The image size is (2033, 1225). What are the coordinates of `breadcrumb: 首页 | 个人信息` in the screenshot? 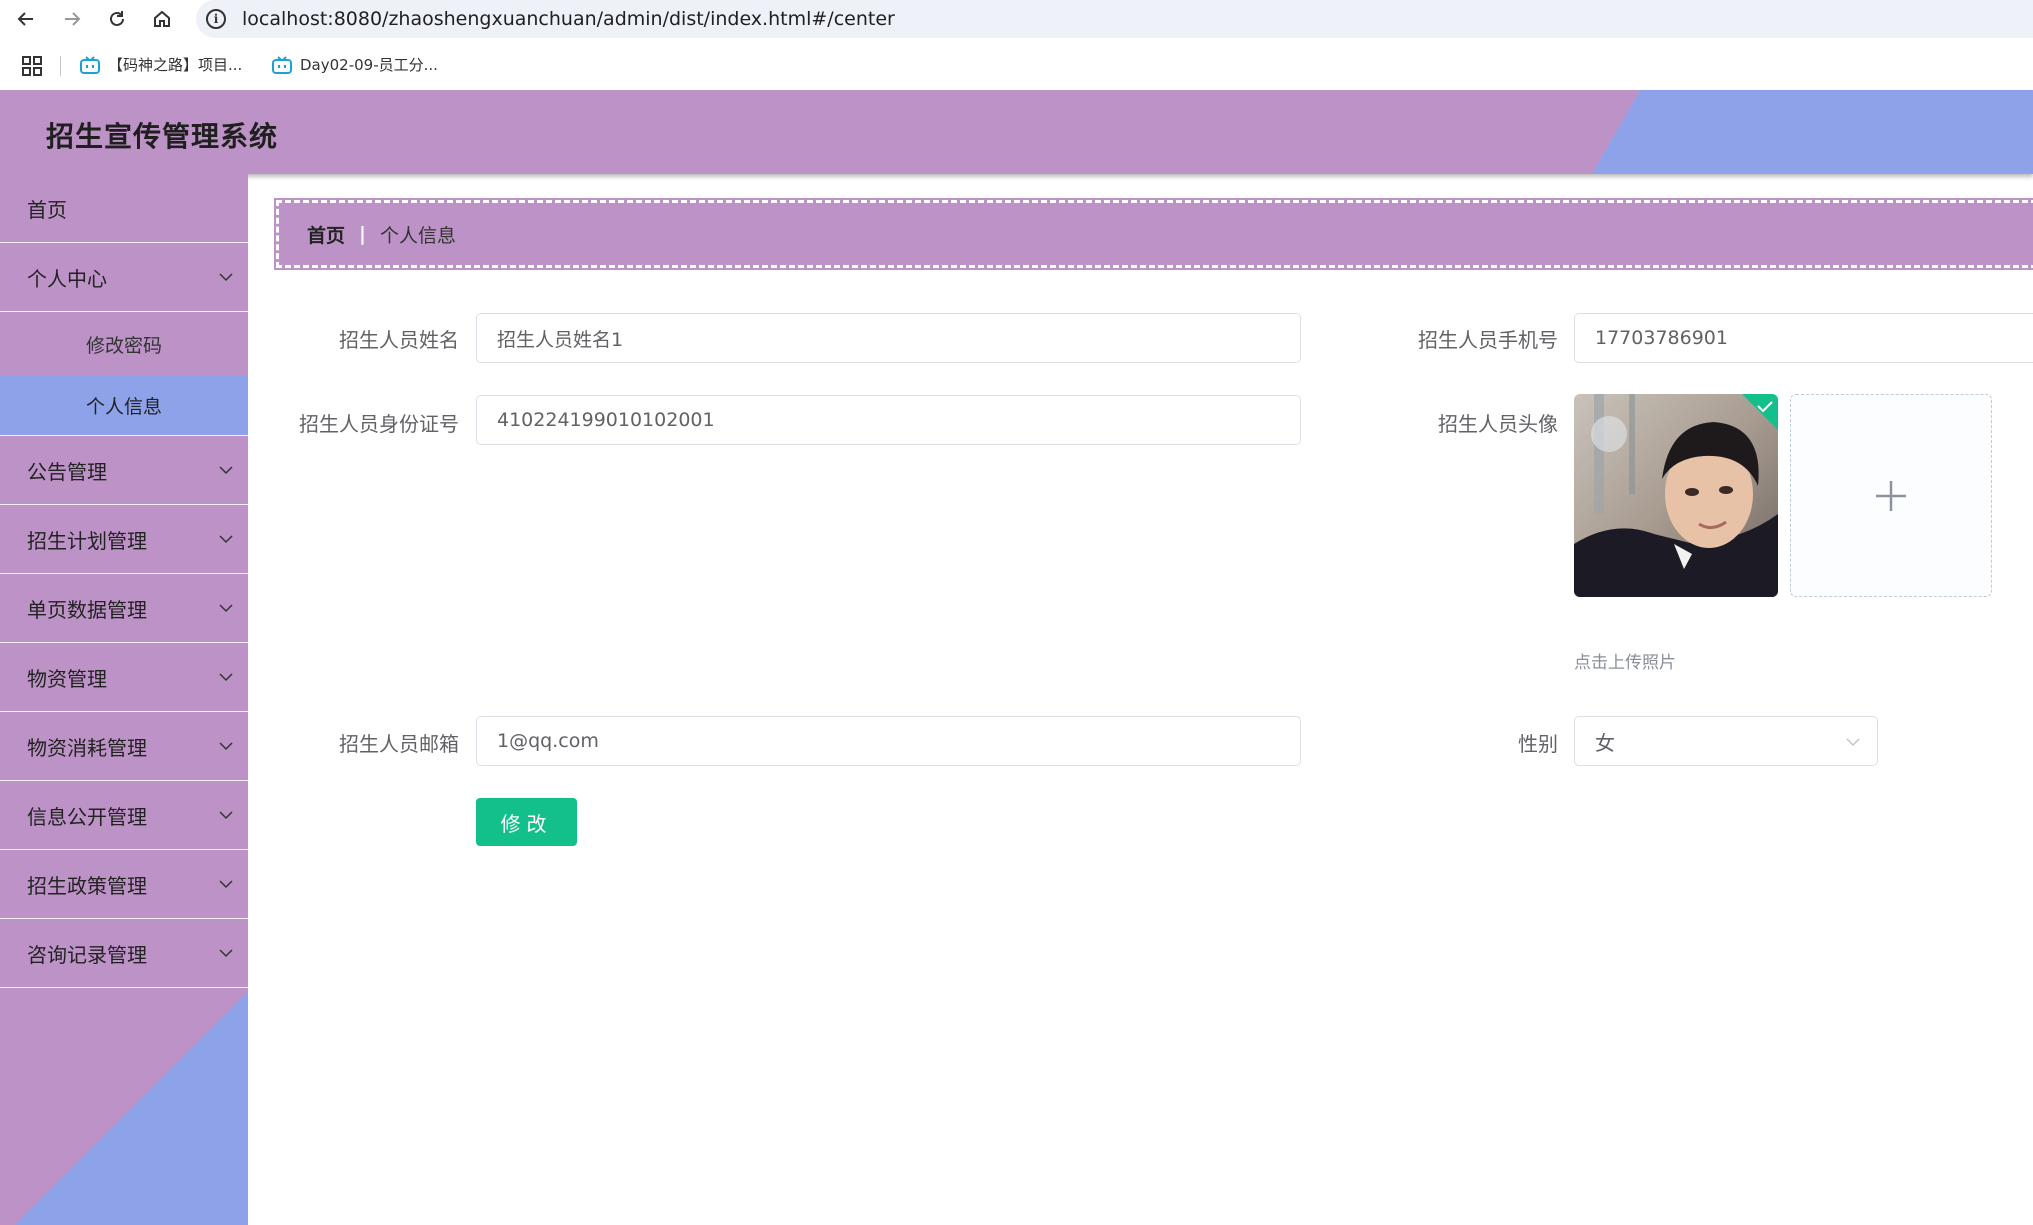 It's located at (1153, 234).